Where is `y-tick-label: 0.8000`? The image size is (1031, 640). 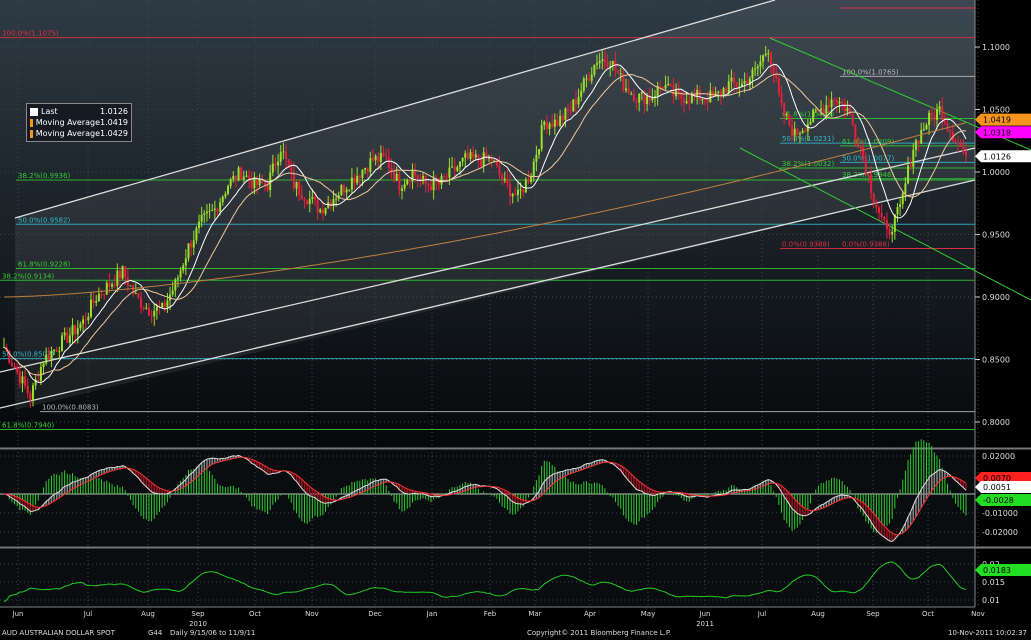 y-tick-label: 0.8000 is located at coordinates (996, 422).